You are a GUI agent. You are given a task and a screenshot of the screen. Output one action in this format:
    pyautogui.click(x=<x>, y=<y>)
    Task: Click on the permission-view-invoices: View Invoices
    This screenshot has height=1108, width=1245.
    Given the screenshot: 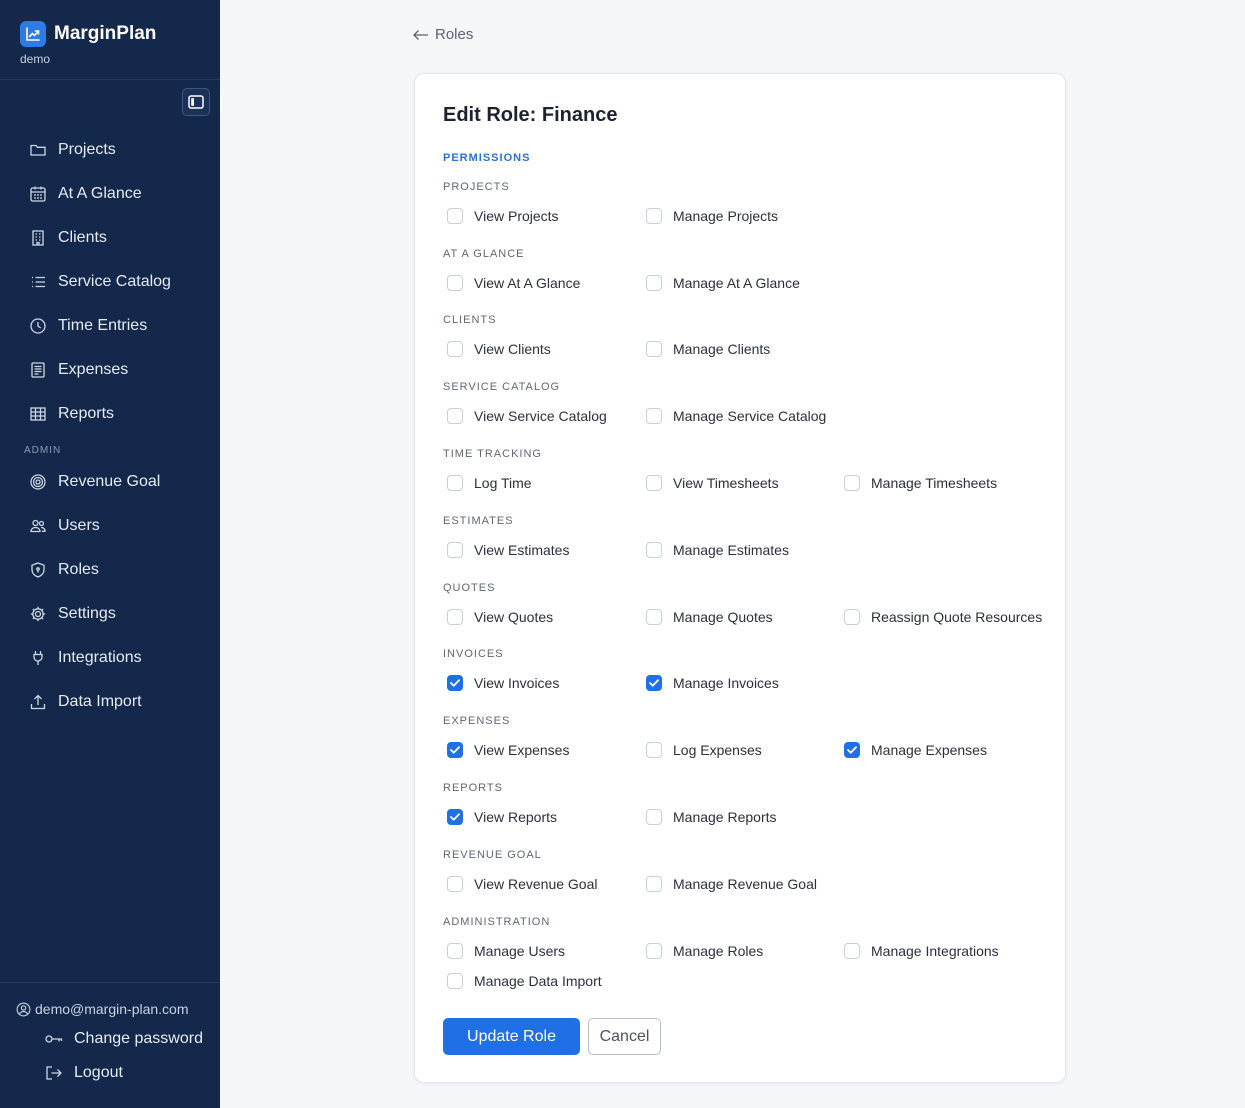 What is the action you would take?
    pyautogui.click(x=503, y=683)
    